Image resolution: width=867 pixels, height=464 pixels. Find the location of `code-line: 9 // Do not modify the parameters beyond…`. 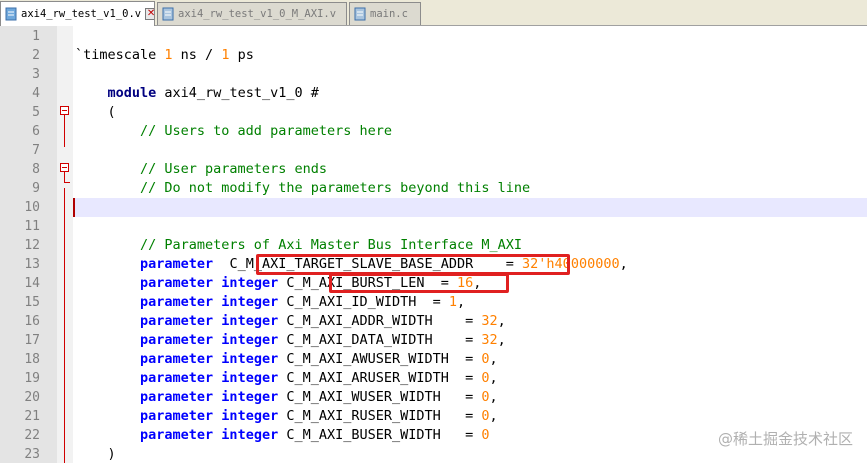

code-line: 9 // Do not modify the parameters beyond… is located at coordinates (433, 188).